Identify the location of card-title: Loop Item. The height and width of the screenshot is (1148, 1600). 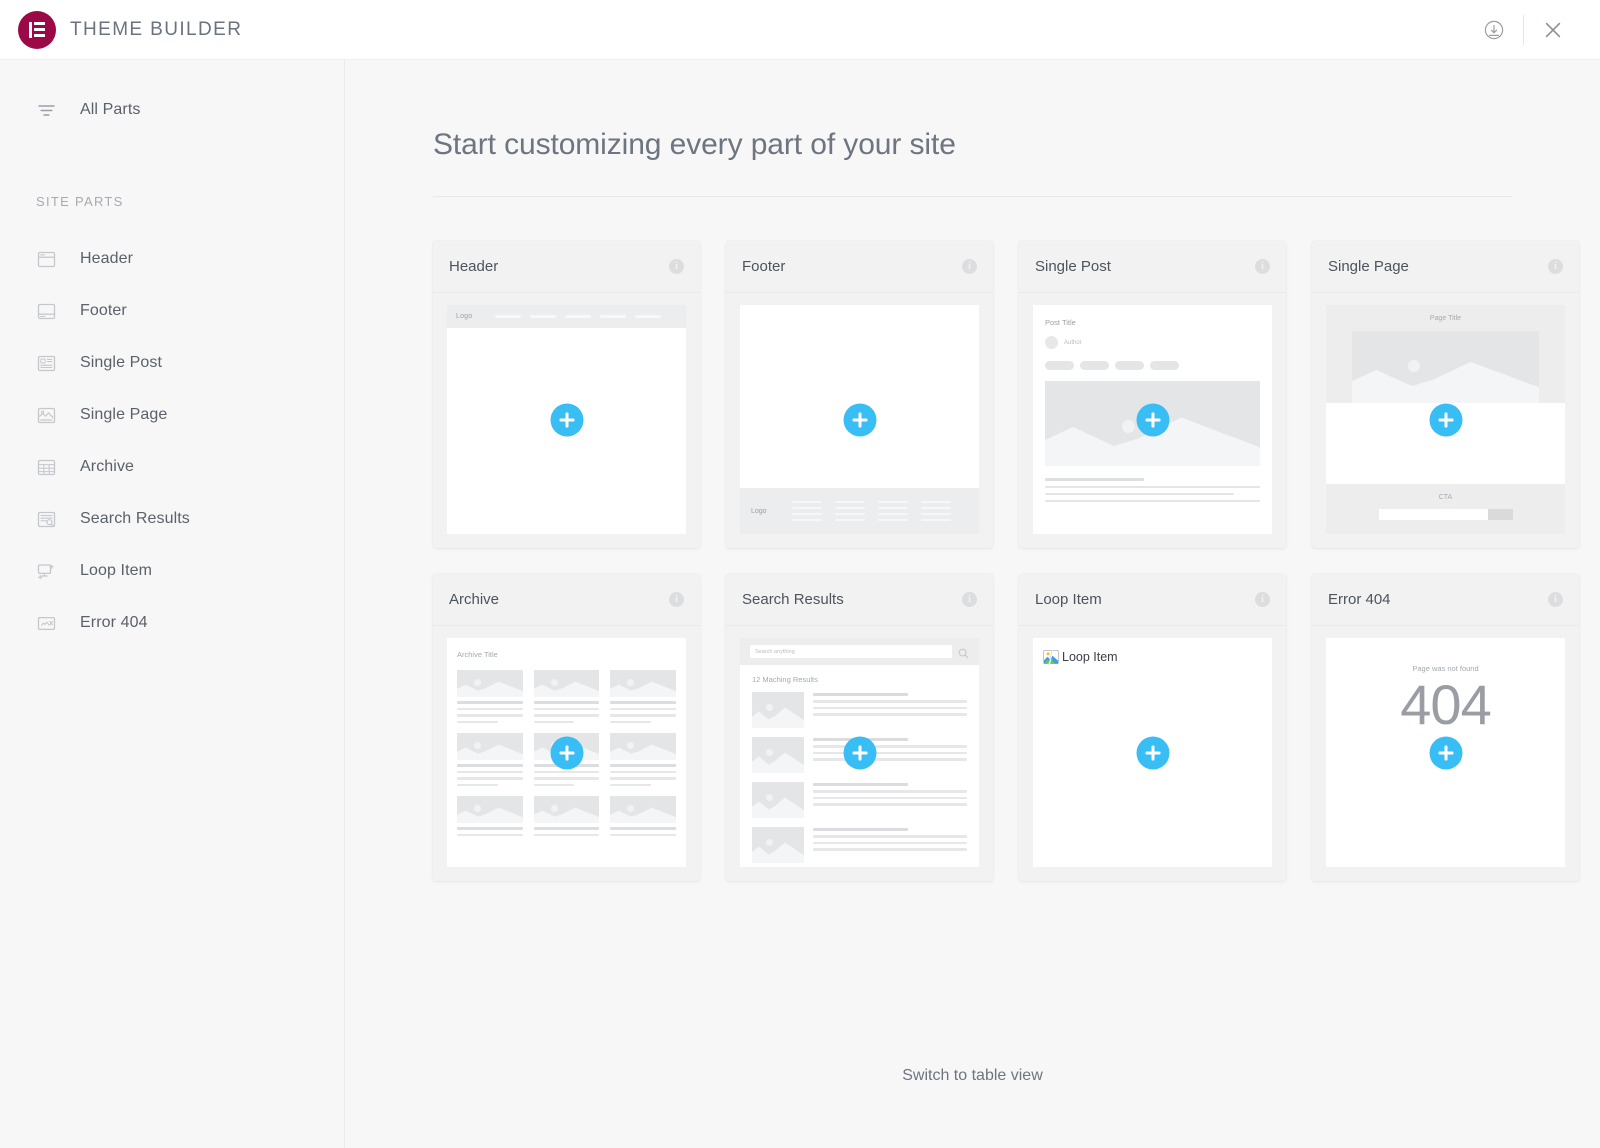
(1068, 599).